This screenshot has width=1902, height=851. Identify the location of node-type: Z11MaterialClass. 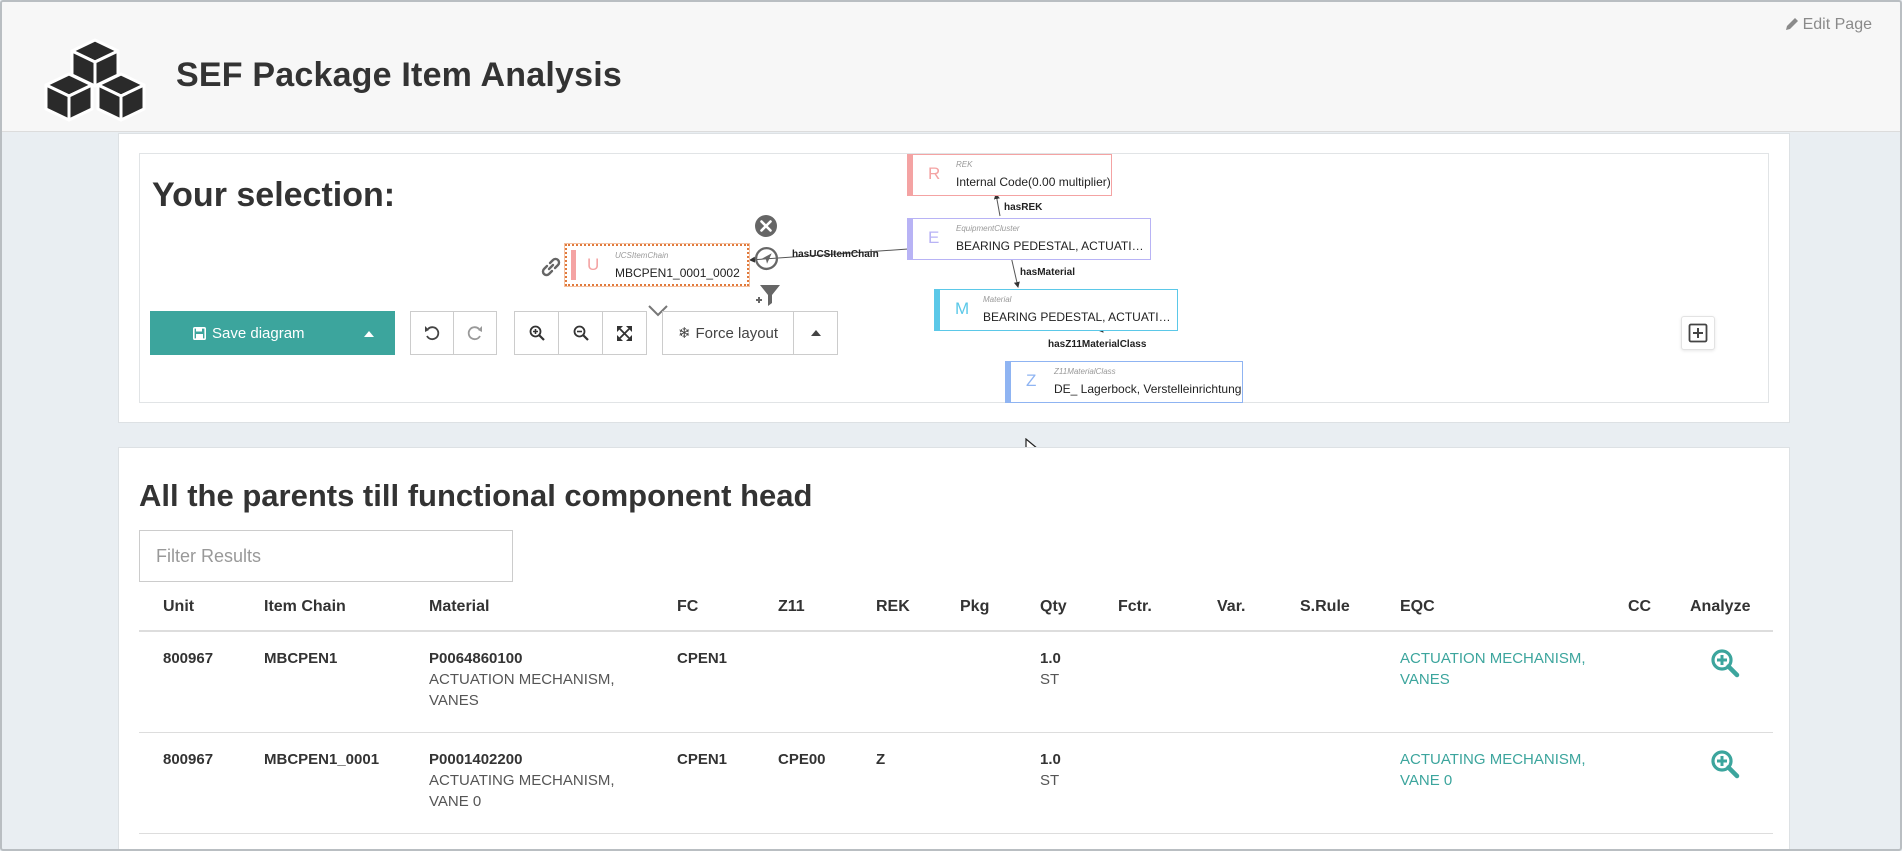
(1085, 371).